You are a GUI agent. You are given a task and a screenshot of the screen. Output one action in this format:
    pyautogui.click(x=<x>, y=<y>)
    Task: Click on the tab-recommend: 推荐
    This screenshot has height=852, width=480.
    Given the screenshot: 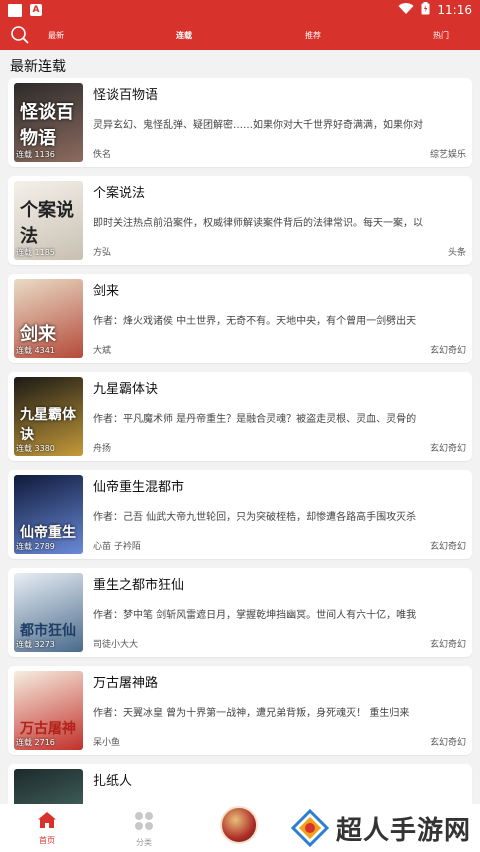 What is the action you would take?
    pyautogui.click(x=313, y=35)
    